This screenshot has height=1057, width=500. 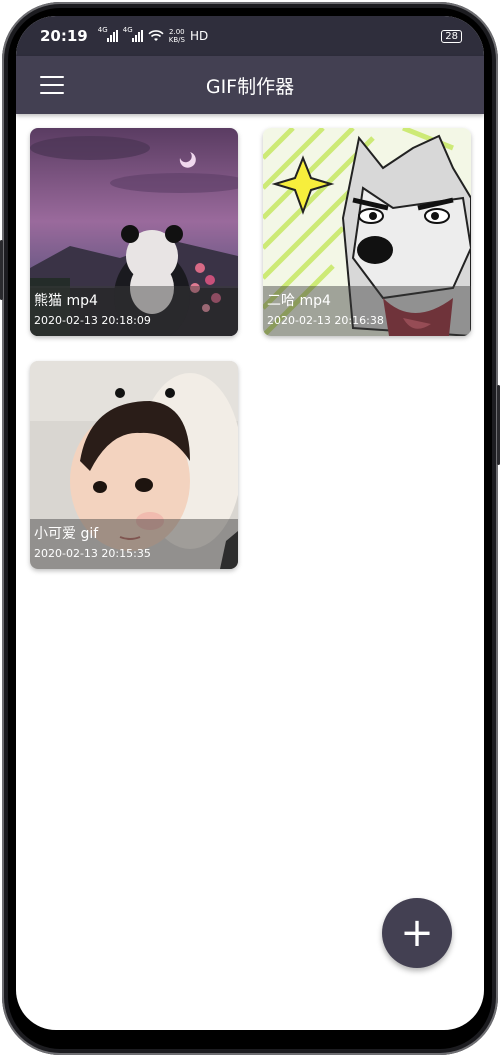 I want to click on speed-value: 2.00, so click(x=177, y=32).